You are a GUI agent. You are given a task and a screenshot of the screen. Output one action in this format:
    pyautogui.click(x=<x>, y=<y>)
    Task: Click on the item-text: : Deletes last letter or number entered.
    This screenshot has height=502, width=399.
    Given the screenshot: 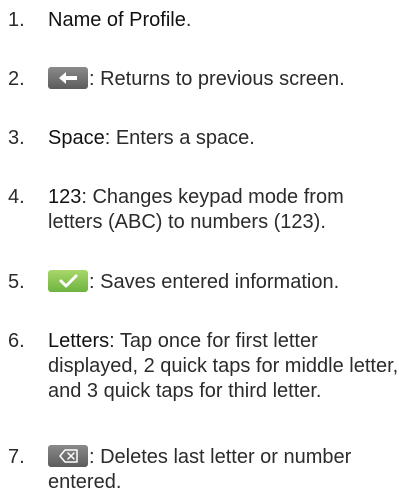 What is the action you would take?
    pyautogui.click(x=223, y=470)
    